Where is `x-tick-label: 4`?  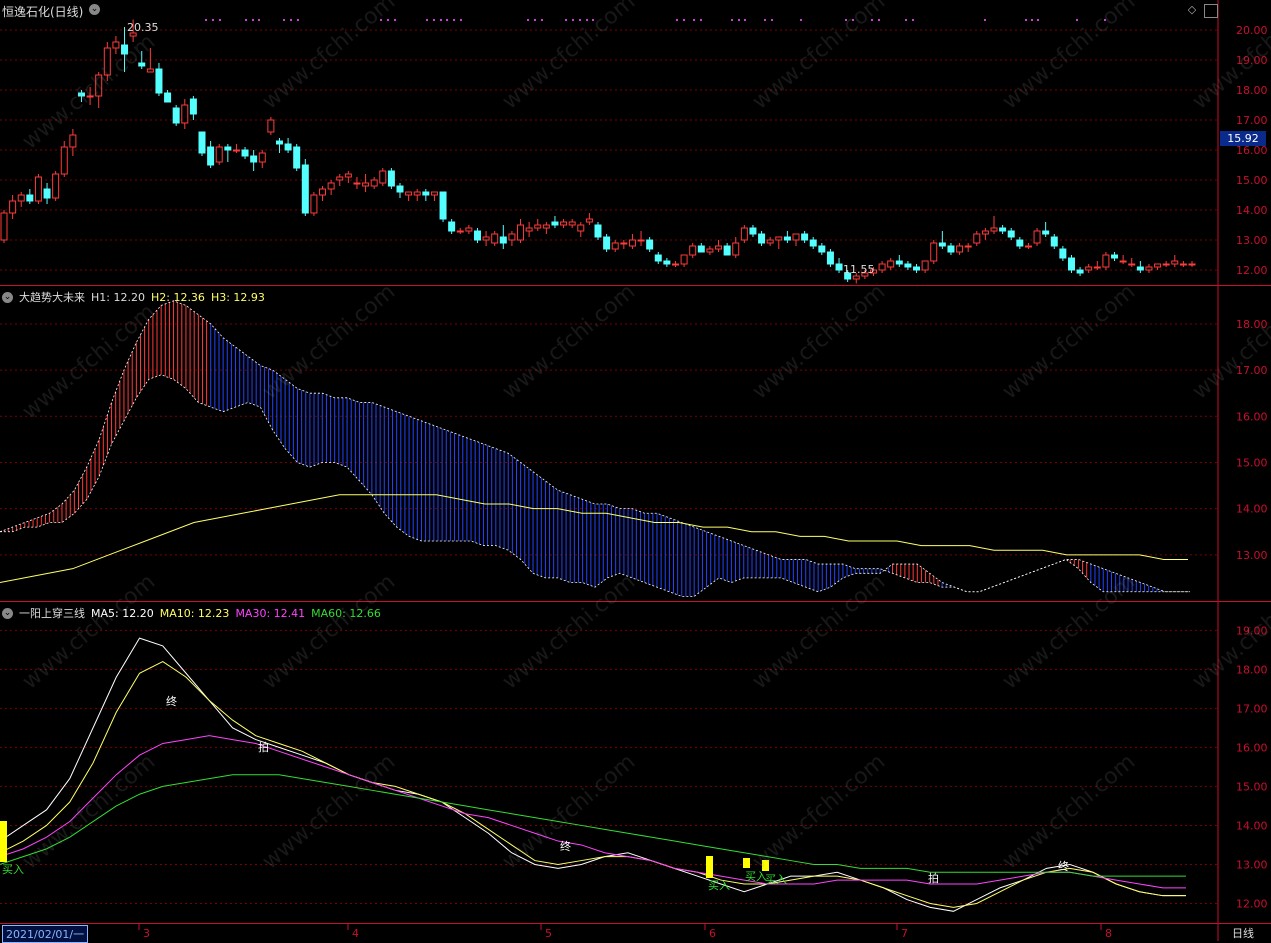
x-tick-label: 4 is located at coordinates (355, 933).